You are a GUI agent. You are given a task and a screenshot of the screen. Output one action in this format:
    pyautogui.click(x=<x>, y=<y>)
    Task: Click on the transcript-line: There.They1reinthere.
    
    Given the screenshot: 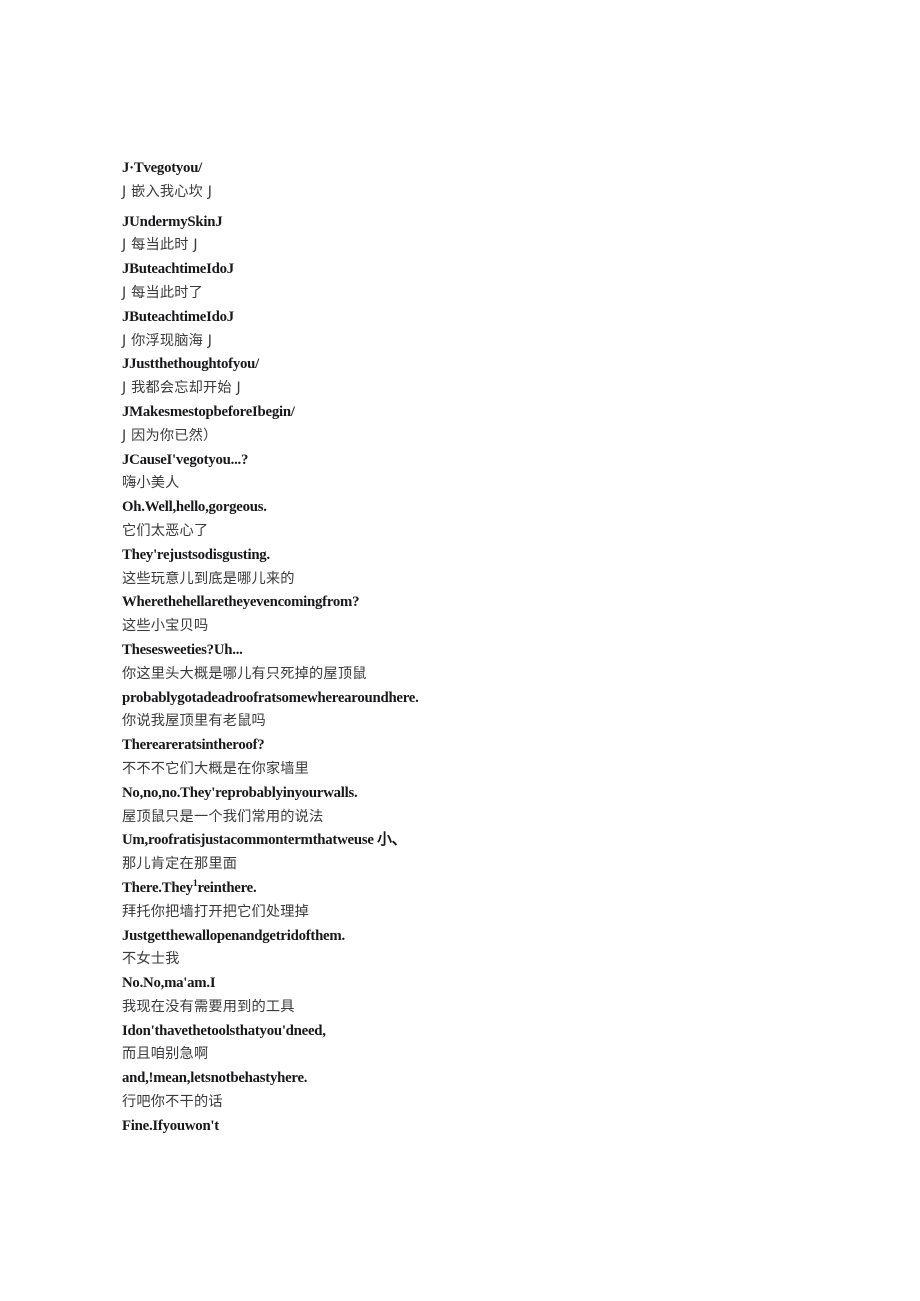 What is the action you would take?
    pyautogui.click(x=502, y=889)
    